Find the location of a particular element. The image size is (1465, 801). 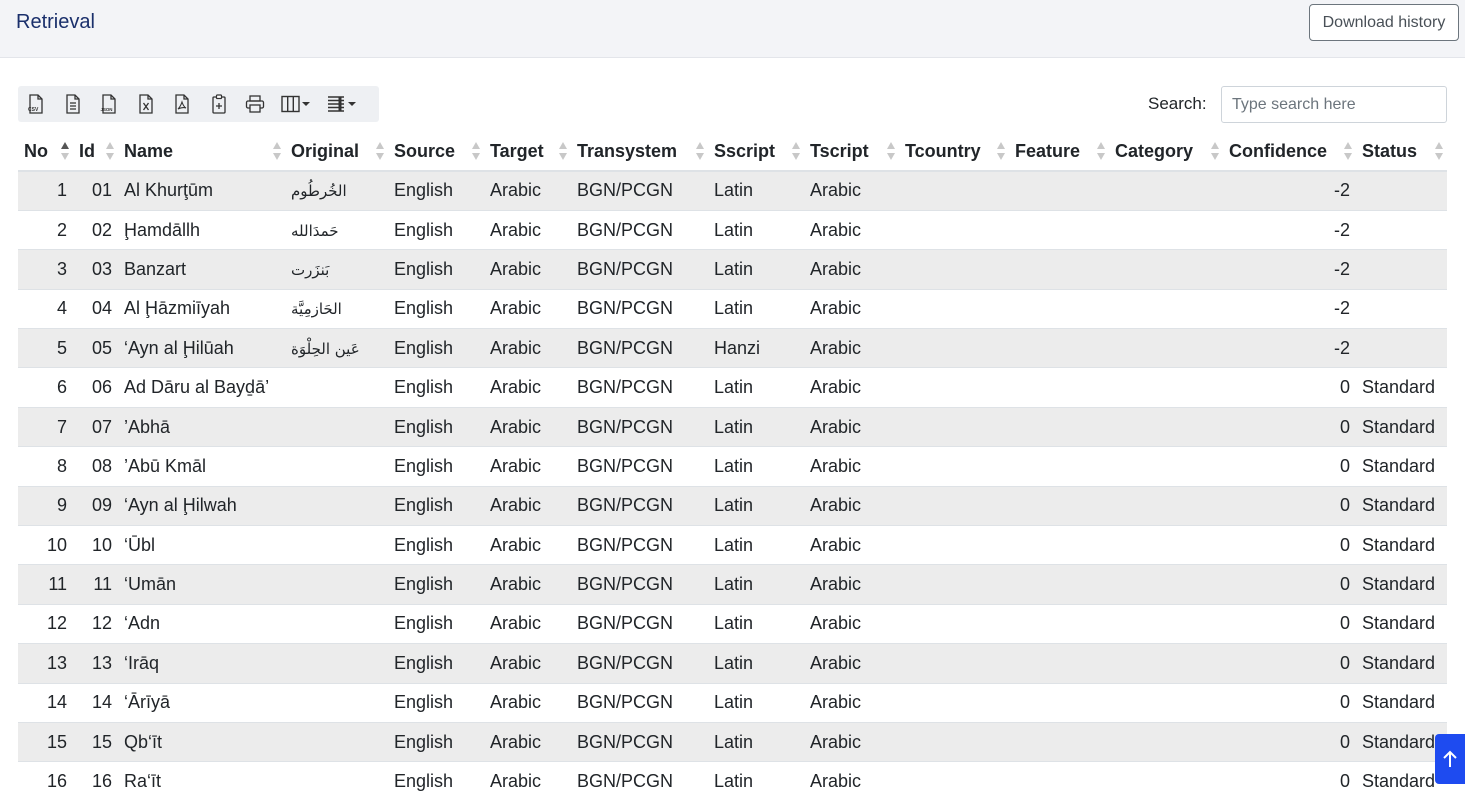

export-pdf-button is located at coordinates (182, 104).